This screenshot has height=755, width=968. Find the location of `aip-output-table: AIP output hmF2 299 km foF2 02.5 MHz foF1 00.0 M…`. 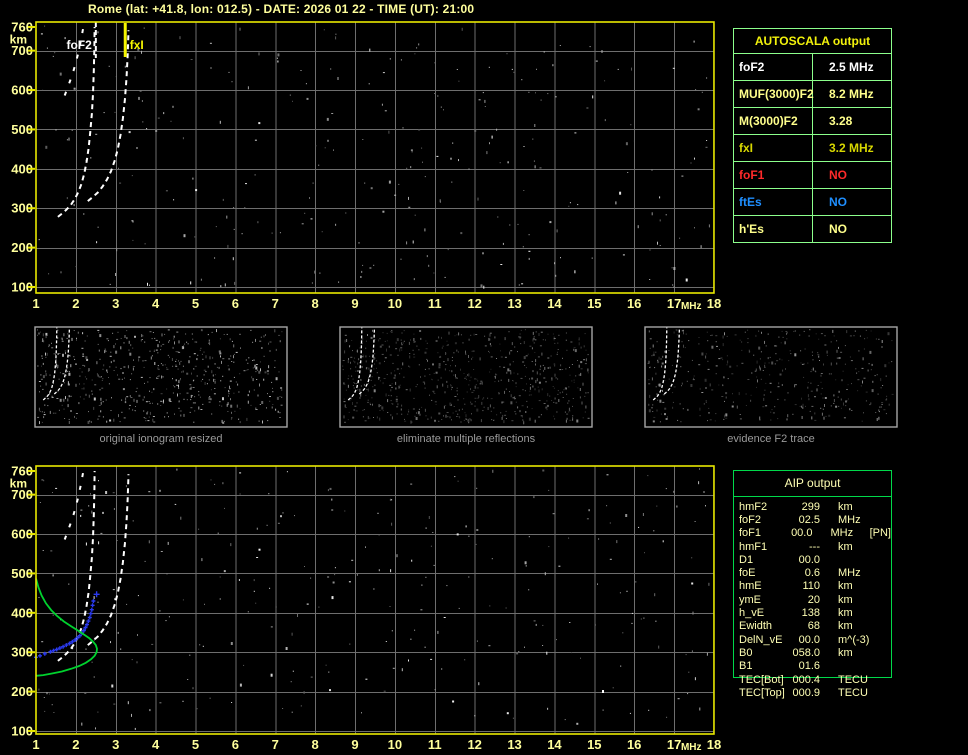

aip-output-table: AIP output hmF2 299 km foF2 02.5 MHz foF1 00.0 M… is located at coordinates (812, 584).